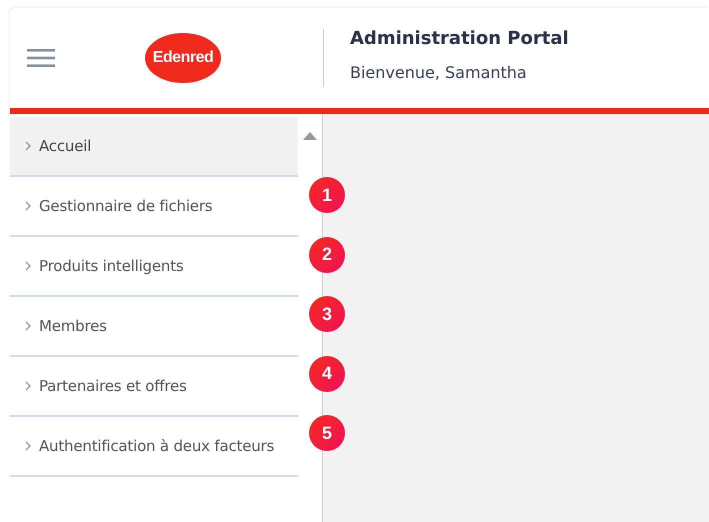  Describe the element at coordinates (327, 374) in the screenshot. I see `number-badge: 4` at that location.